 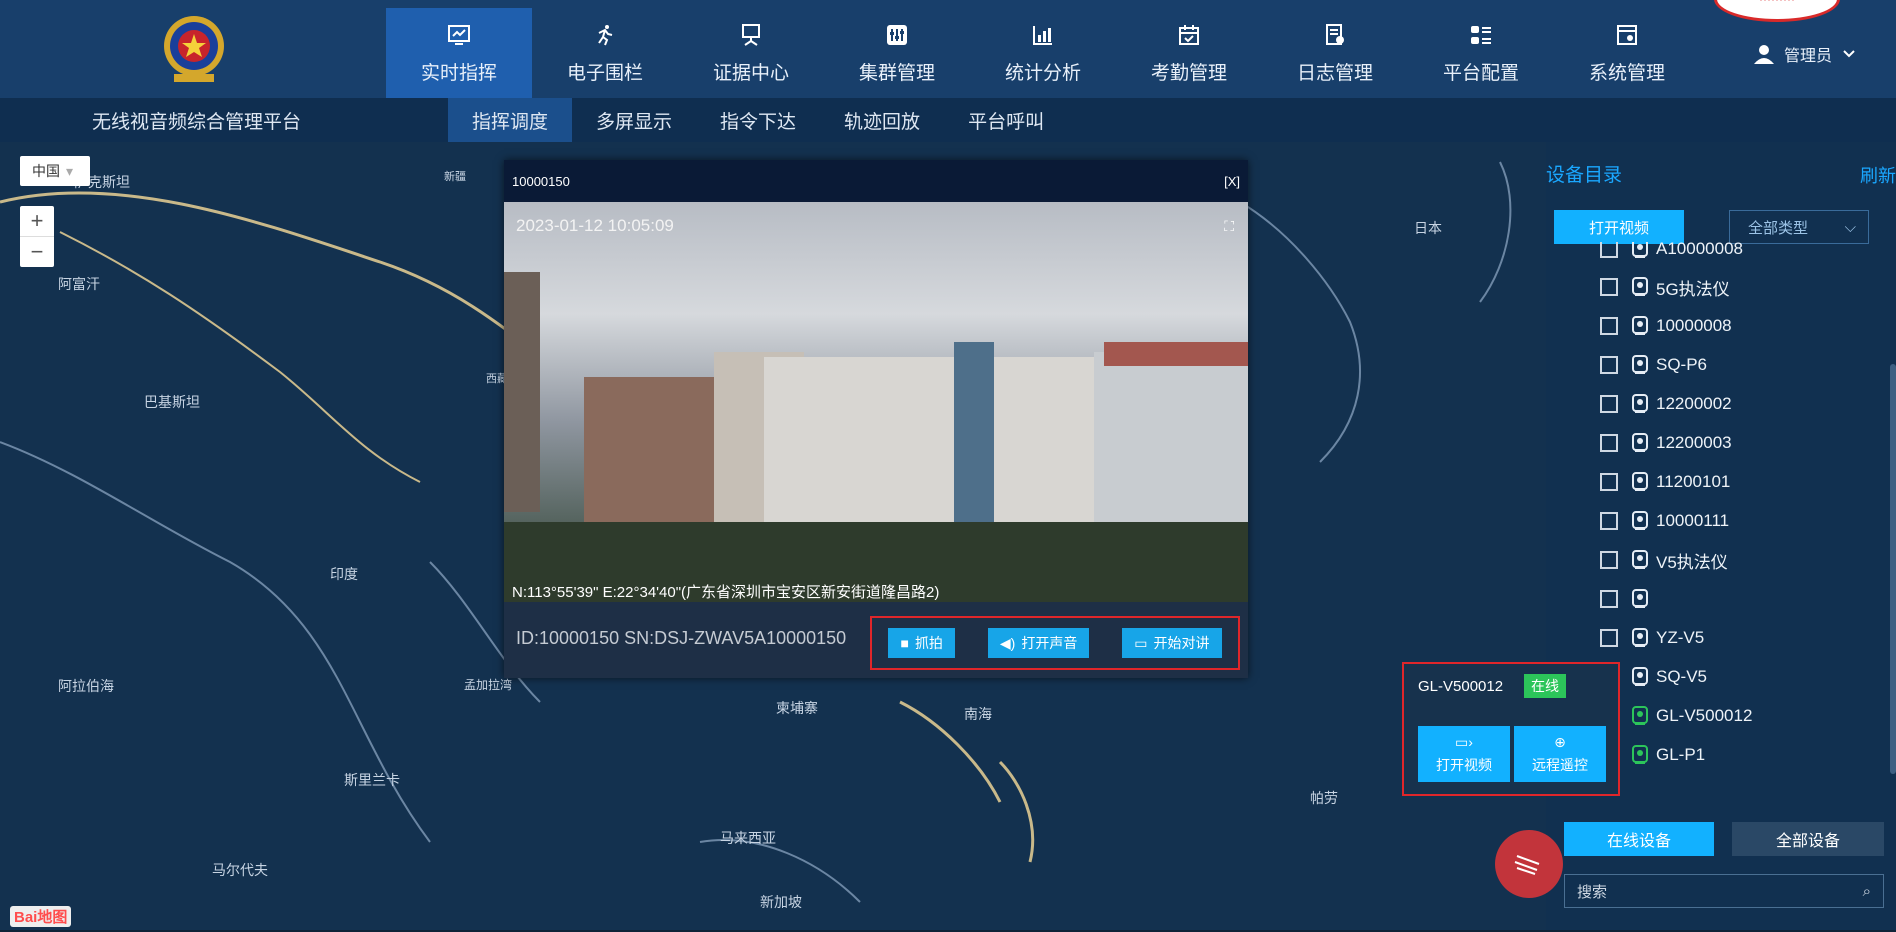 What do you see at coordinates (1777, 11) in the screenshot?
I see `stamp-watermark: ·········` at bounding box center [1777, 11].